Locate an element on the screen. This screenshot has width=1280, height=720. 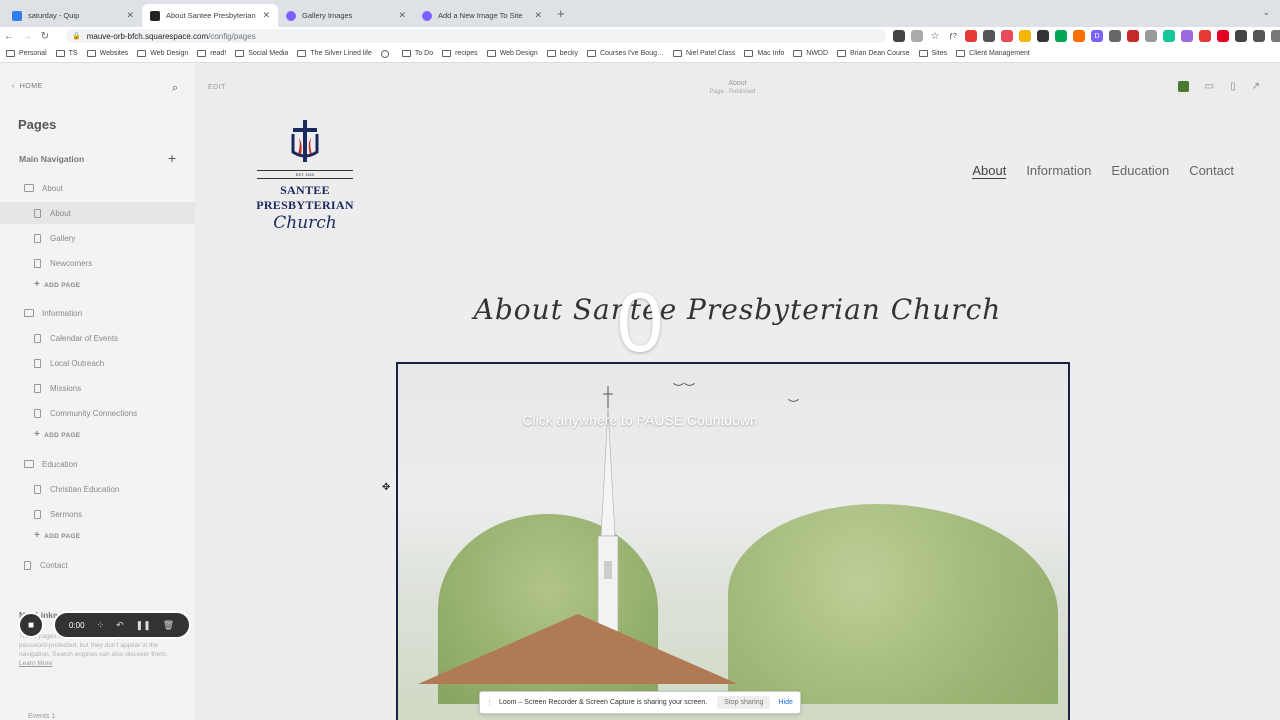
page-label: About is located at coordinates (60, 213).